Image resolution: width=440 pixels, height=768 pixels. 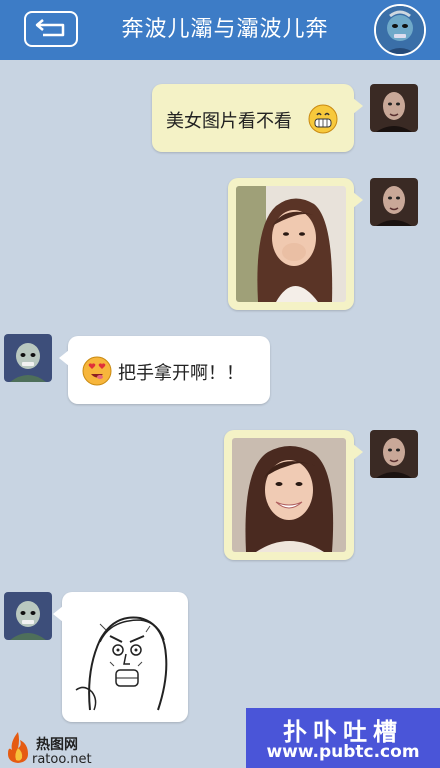 I want to click on back-button, so click(x=51, y=29).